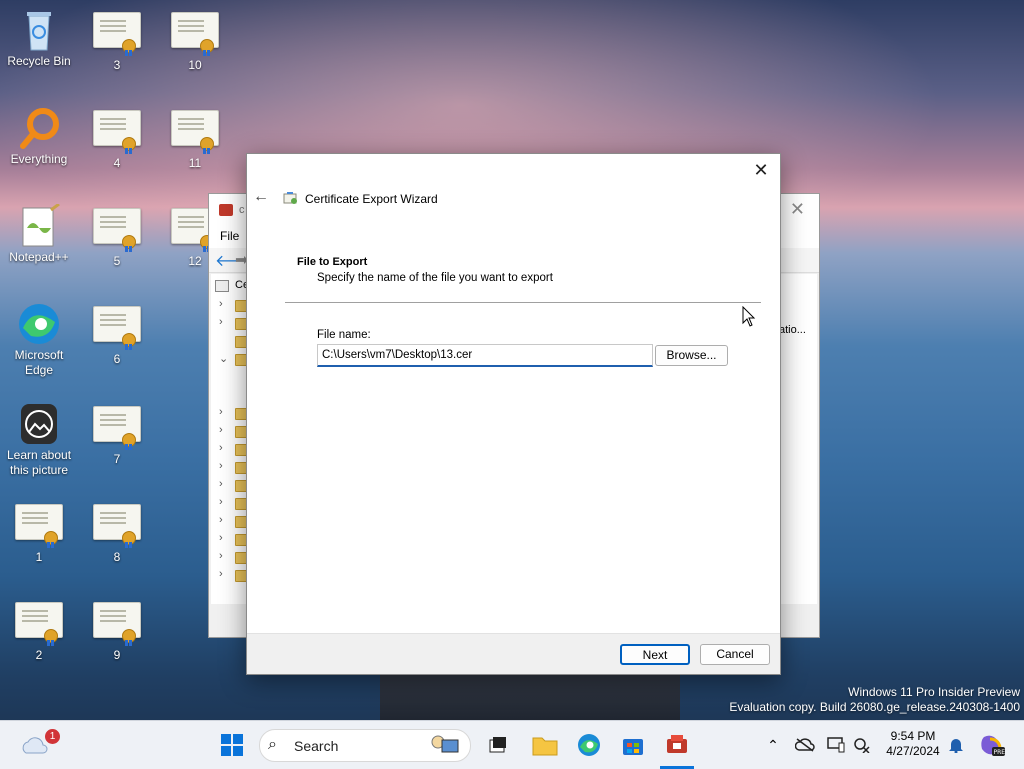 The image size is (1024, 769). Describe the element at coordinates (117, 40) in the screenshot. I see `desktop-icon-cert-3: 3` at that location.